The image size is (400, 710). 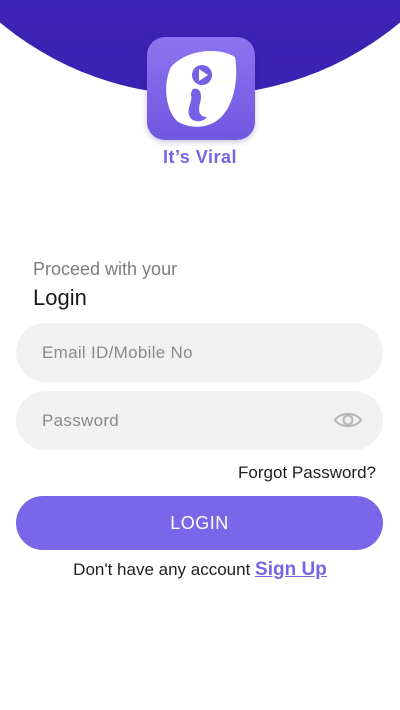 What do you see at coordinates (291, 569) in the screenshot?
I see `signup-link: Sign Up` at bounding box center [291, 569].